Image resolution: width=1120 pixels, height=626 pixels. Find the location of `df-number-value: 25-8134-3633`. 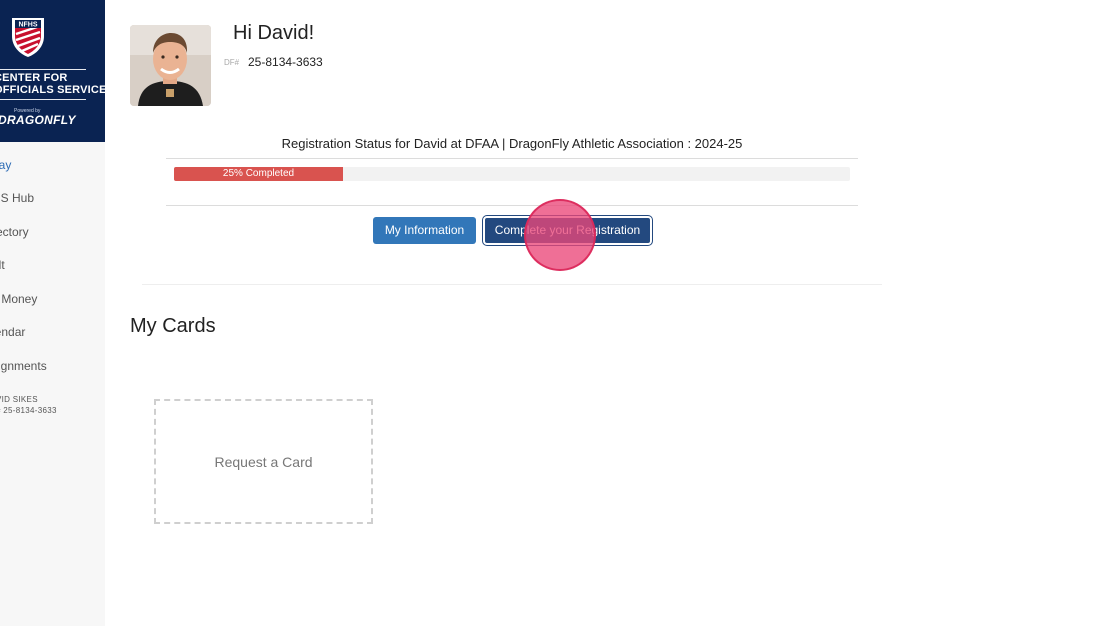

df-number-value: 25-8134-3633 is located at coordinates (285, 62).